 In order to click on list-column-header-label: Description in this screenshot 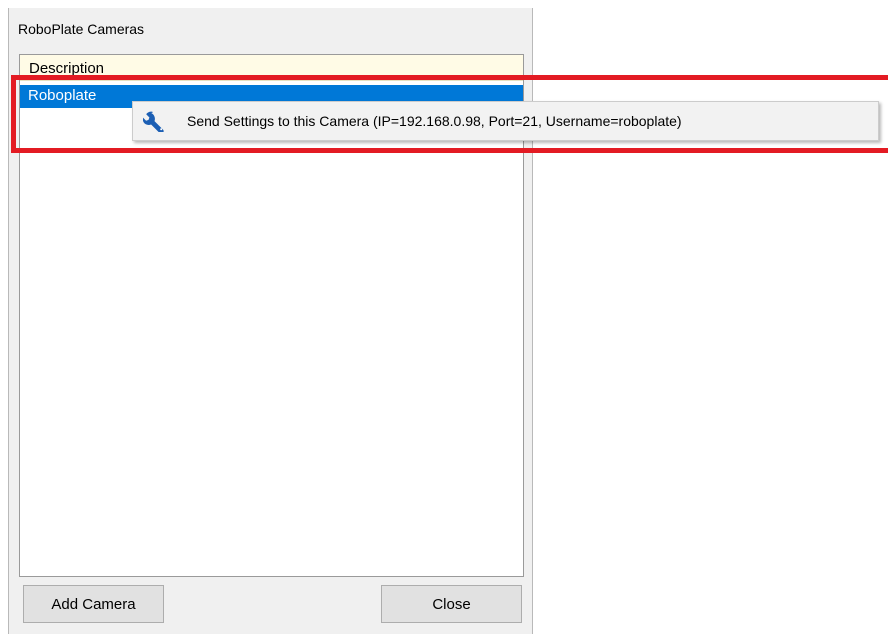, I will do `click(67, 68)`.